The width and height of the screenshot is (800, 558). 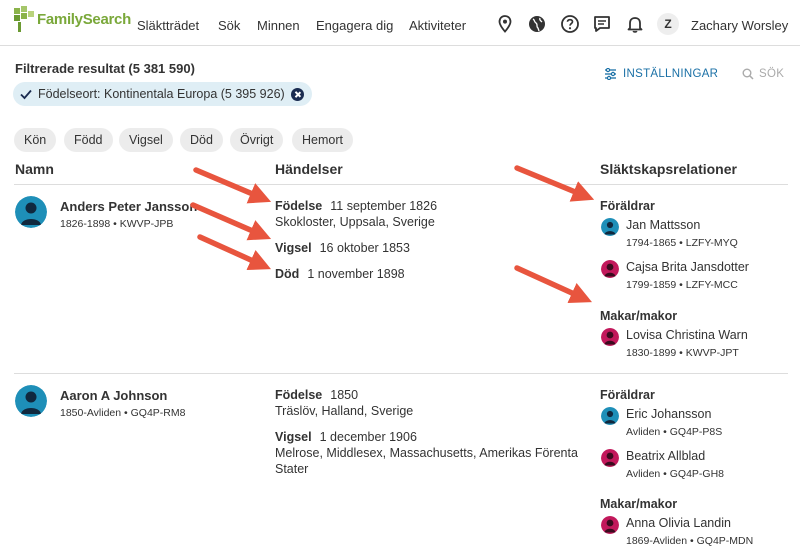 What do you see at coordinates (682, 243) in the screenshot?
I see `relative-meta: 1794-1865 • LZFY-MYQ` at bounding box center [682, 243].